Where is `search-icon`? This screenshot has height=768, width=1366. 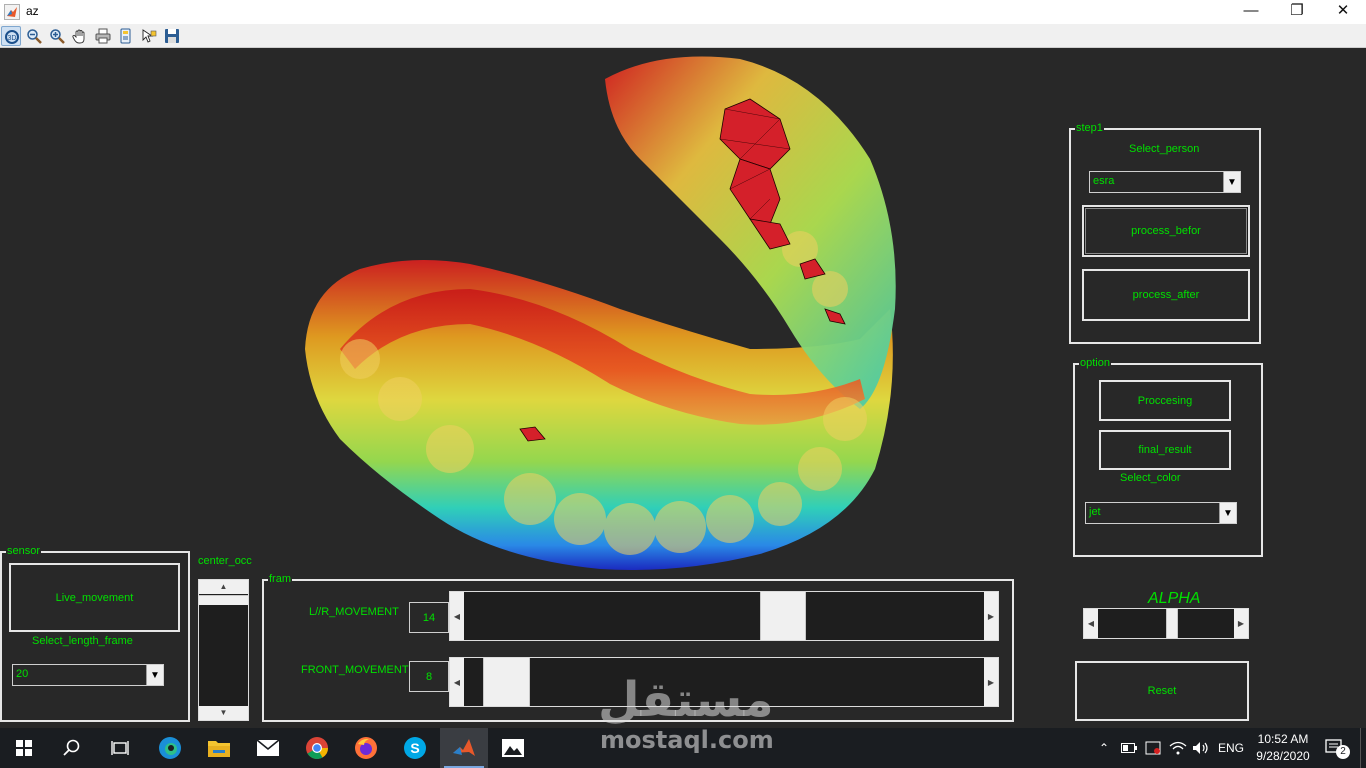
search-icon is located at coordinates (72, 748).